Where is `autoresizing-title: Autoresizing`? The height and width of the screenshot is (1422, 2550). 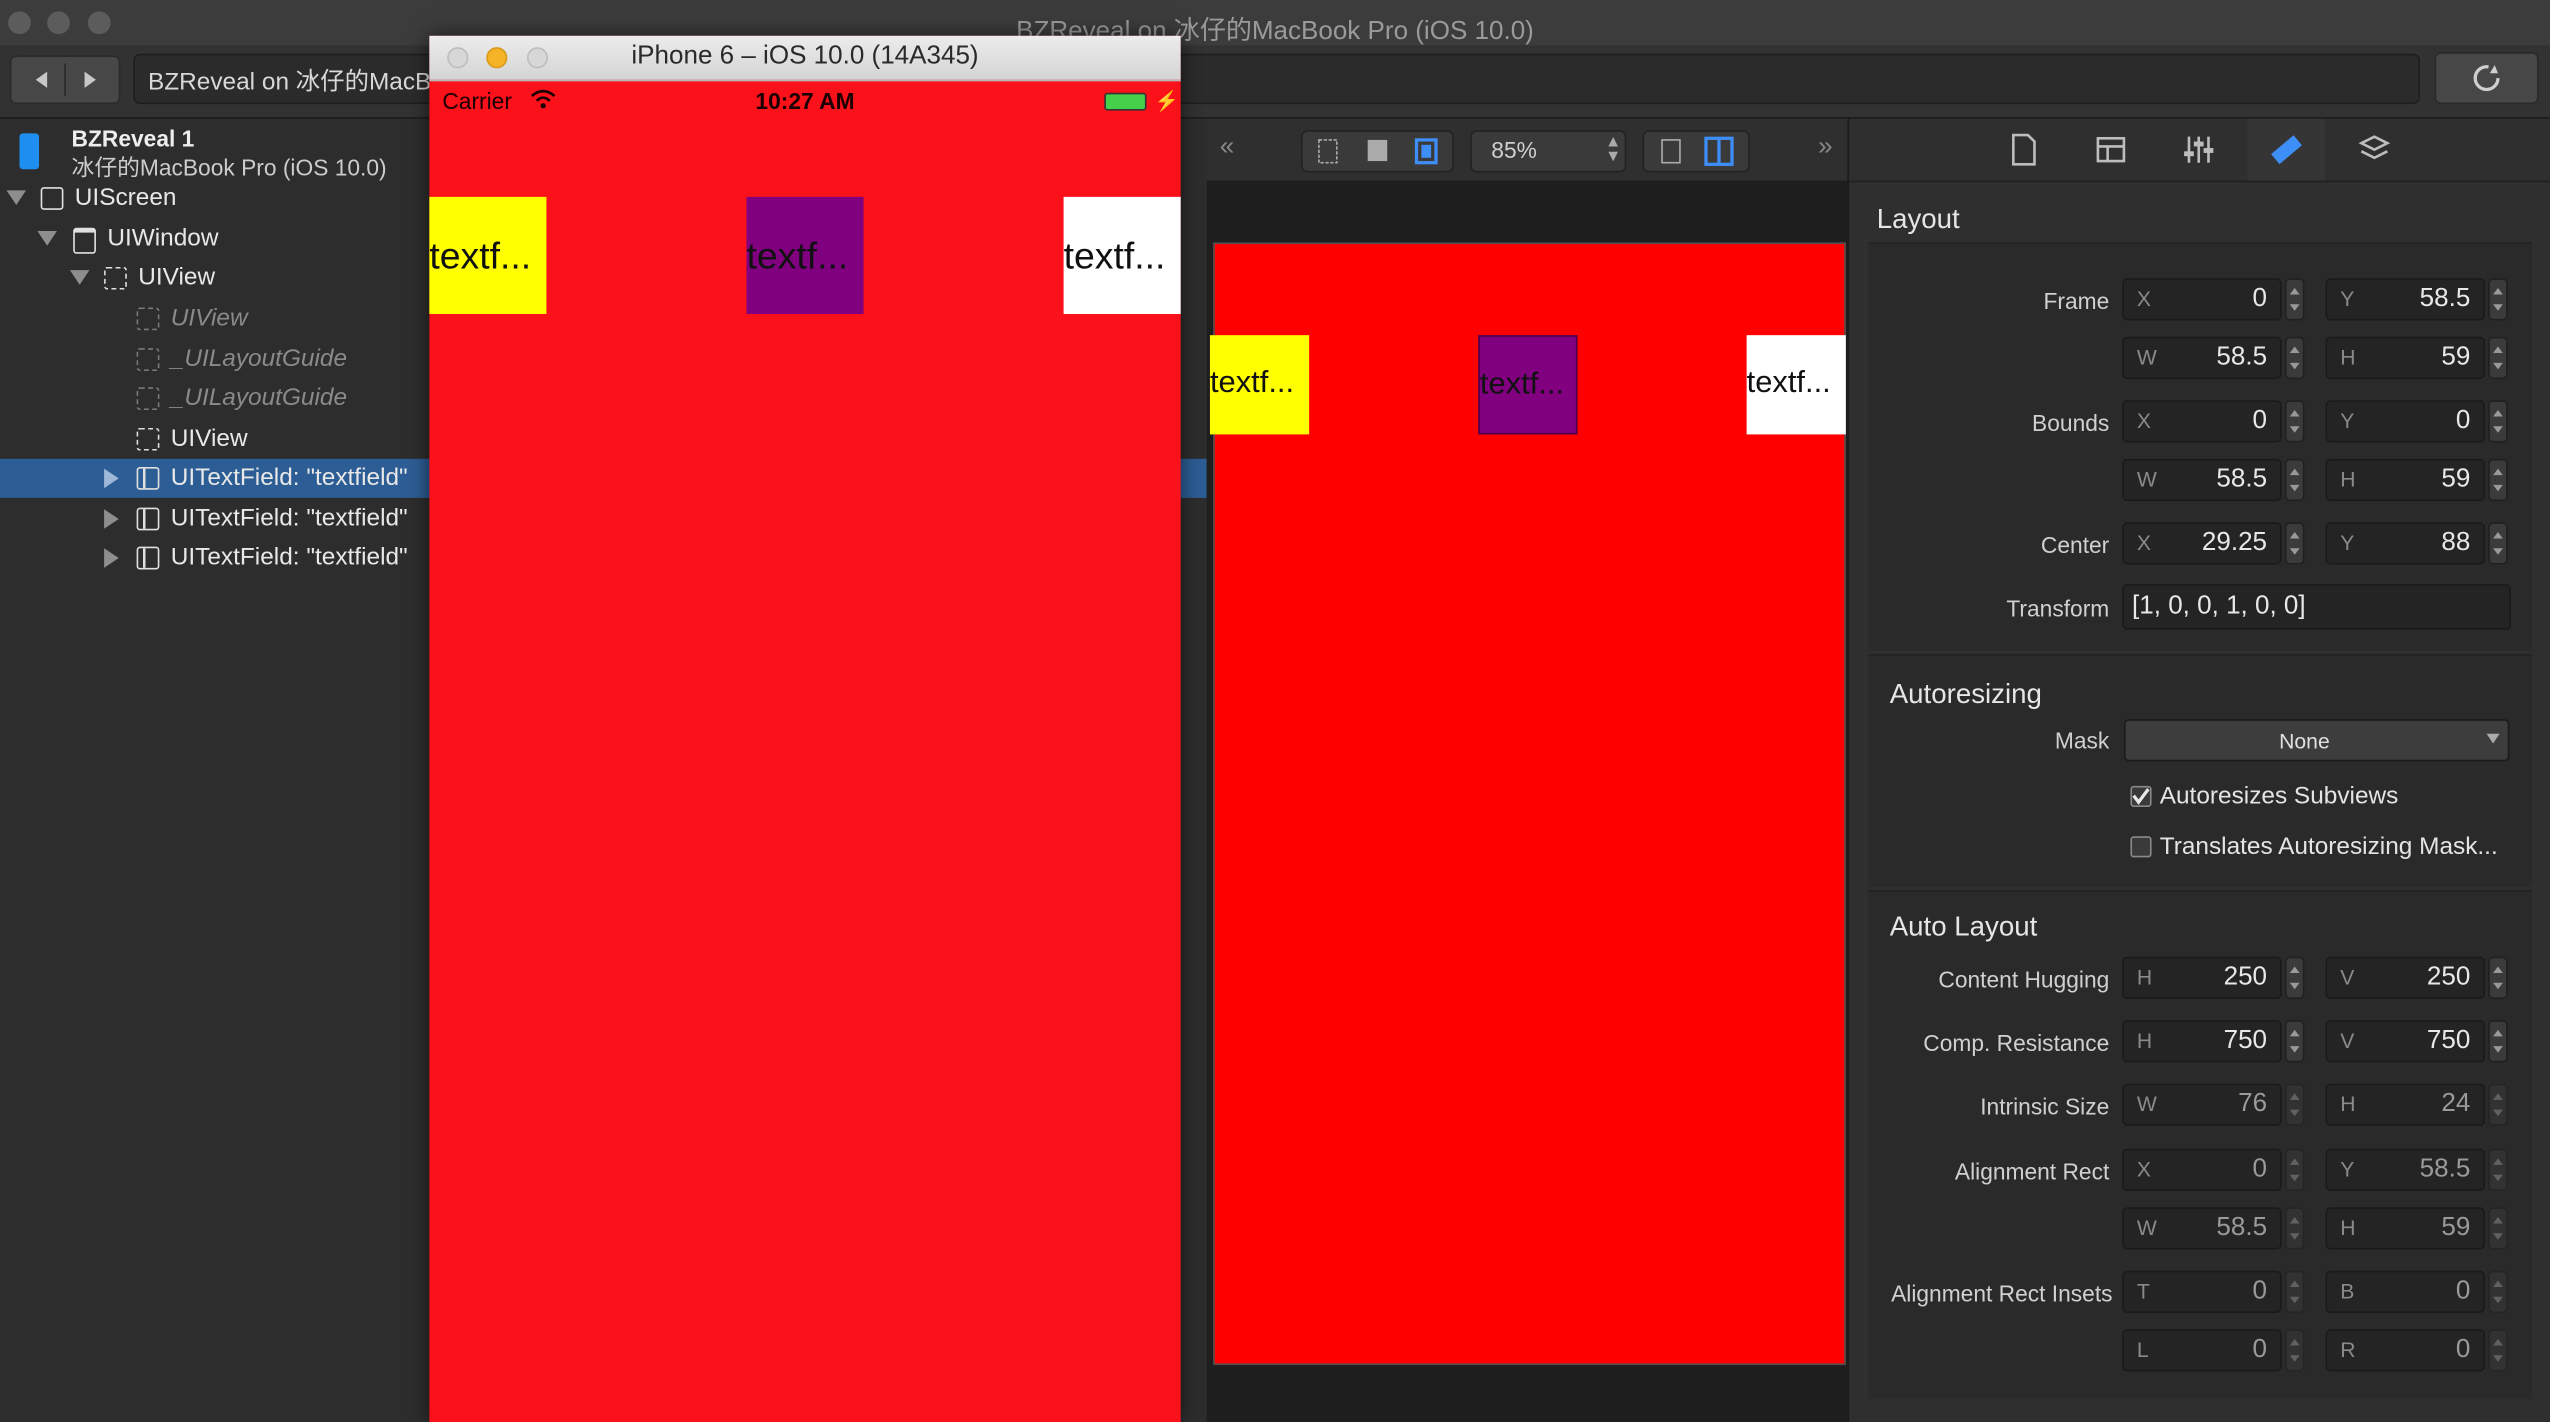
autoresizing-title: Autoresizing is located at coordinates (1965, 694).